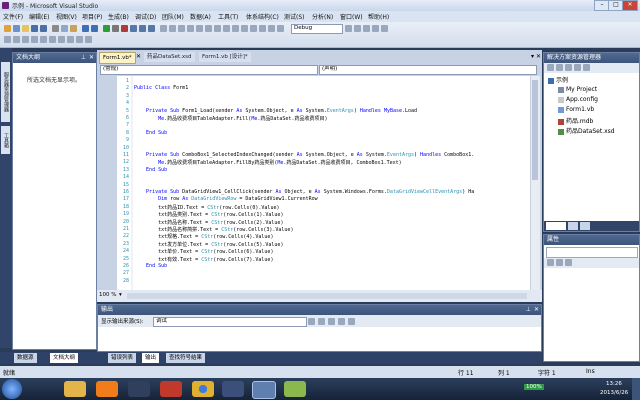  I want to click on tree-item-project: 示例, so click(558, 79).